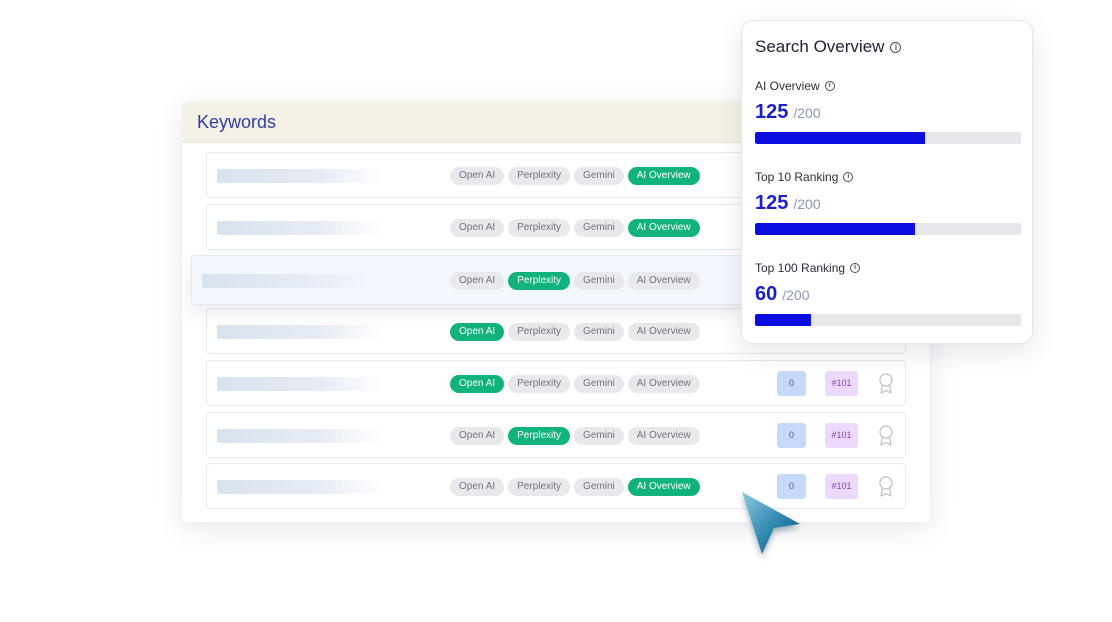 The image size is (1112, 622). What do you see at coordinates (888, 177) in the screenshot?
I see `metric-label-row: Top 10 Ranking i` at bounding box center [888, 177].